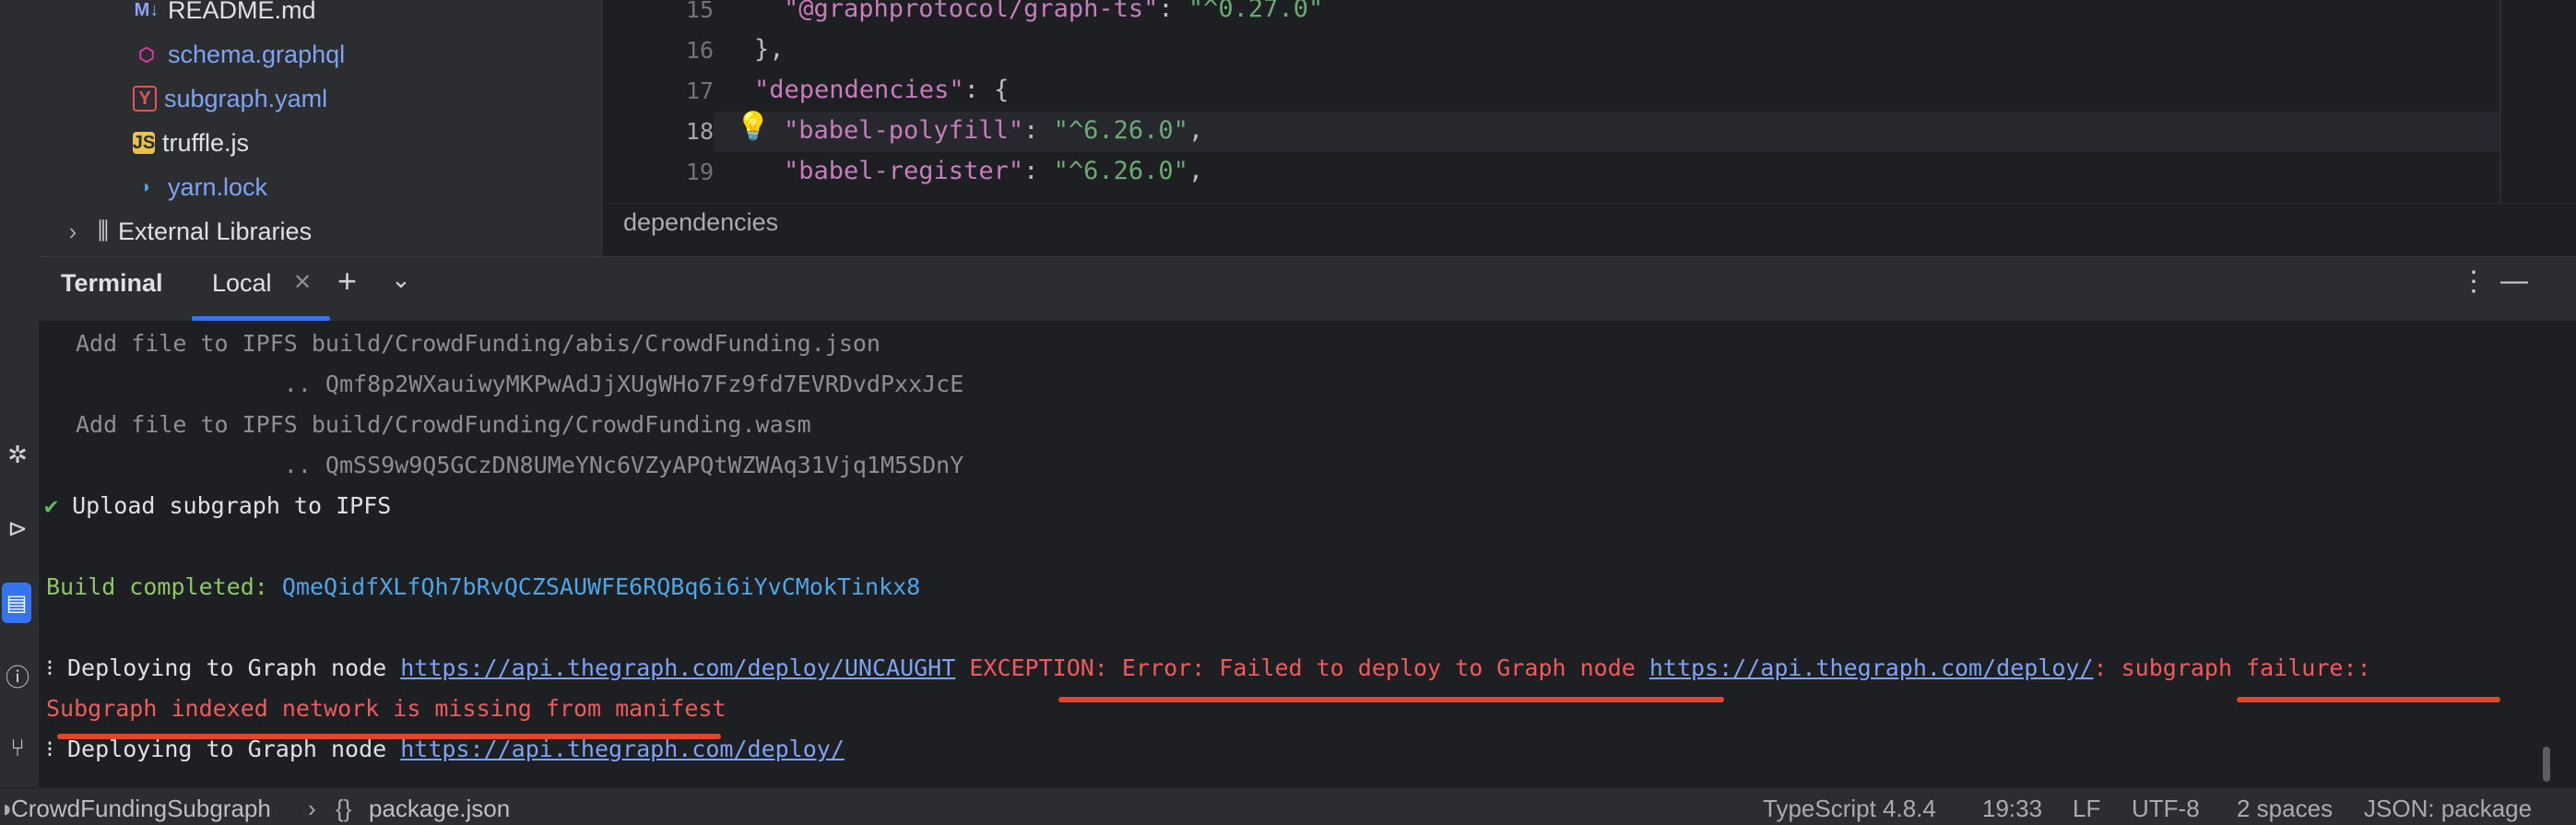 The height and width of the screenshot is (825, 2576). Describe the element at coordinates (401, 279) in the screenshot. I see `chevron-down-icon: ⌄` at that location.